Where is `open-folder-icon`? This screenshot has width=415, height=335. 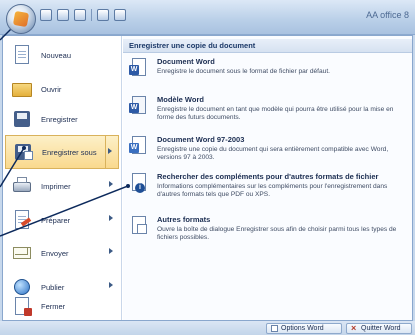
open-folder-icon is located at coordinates (22, 89).